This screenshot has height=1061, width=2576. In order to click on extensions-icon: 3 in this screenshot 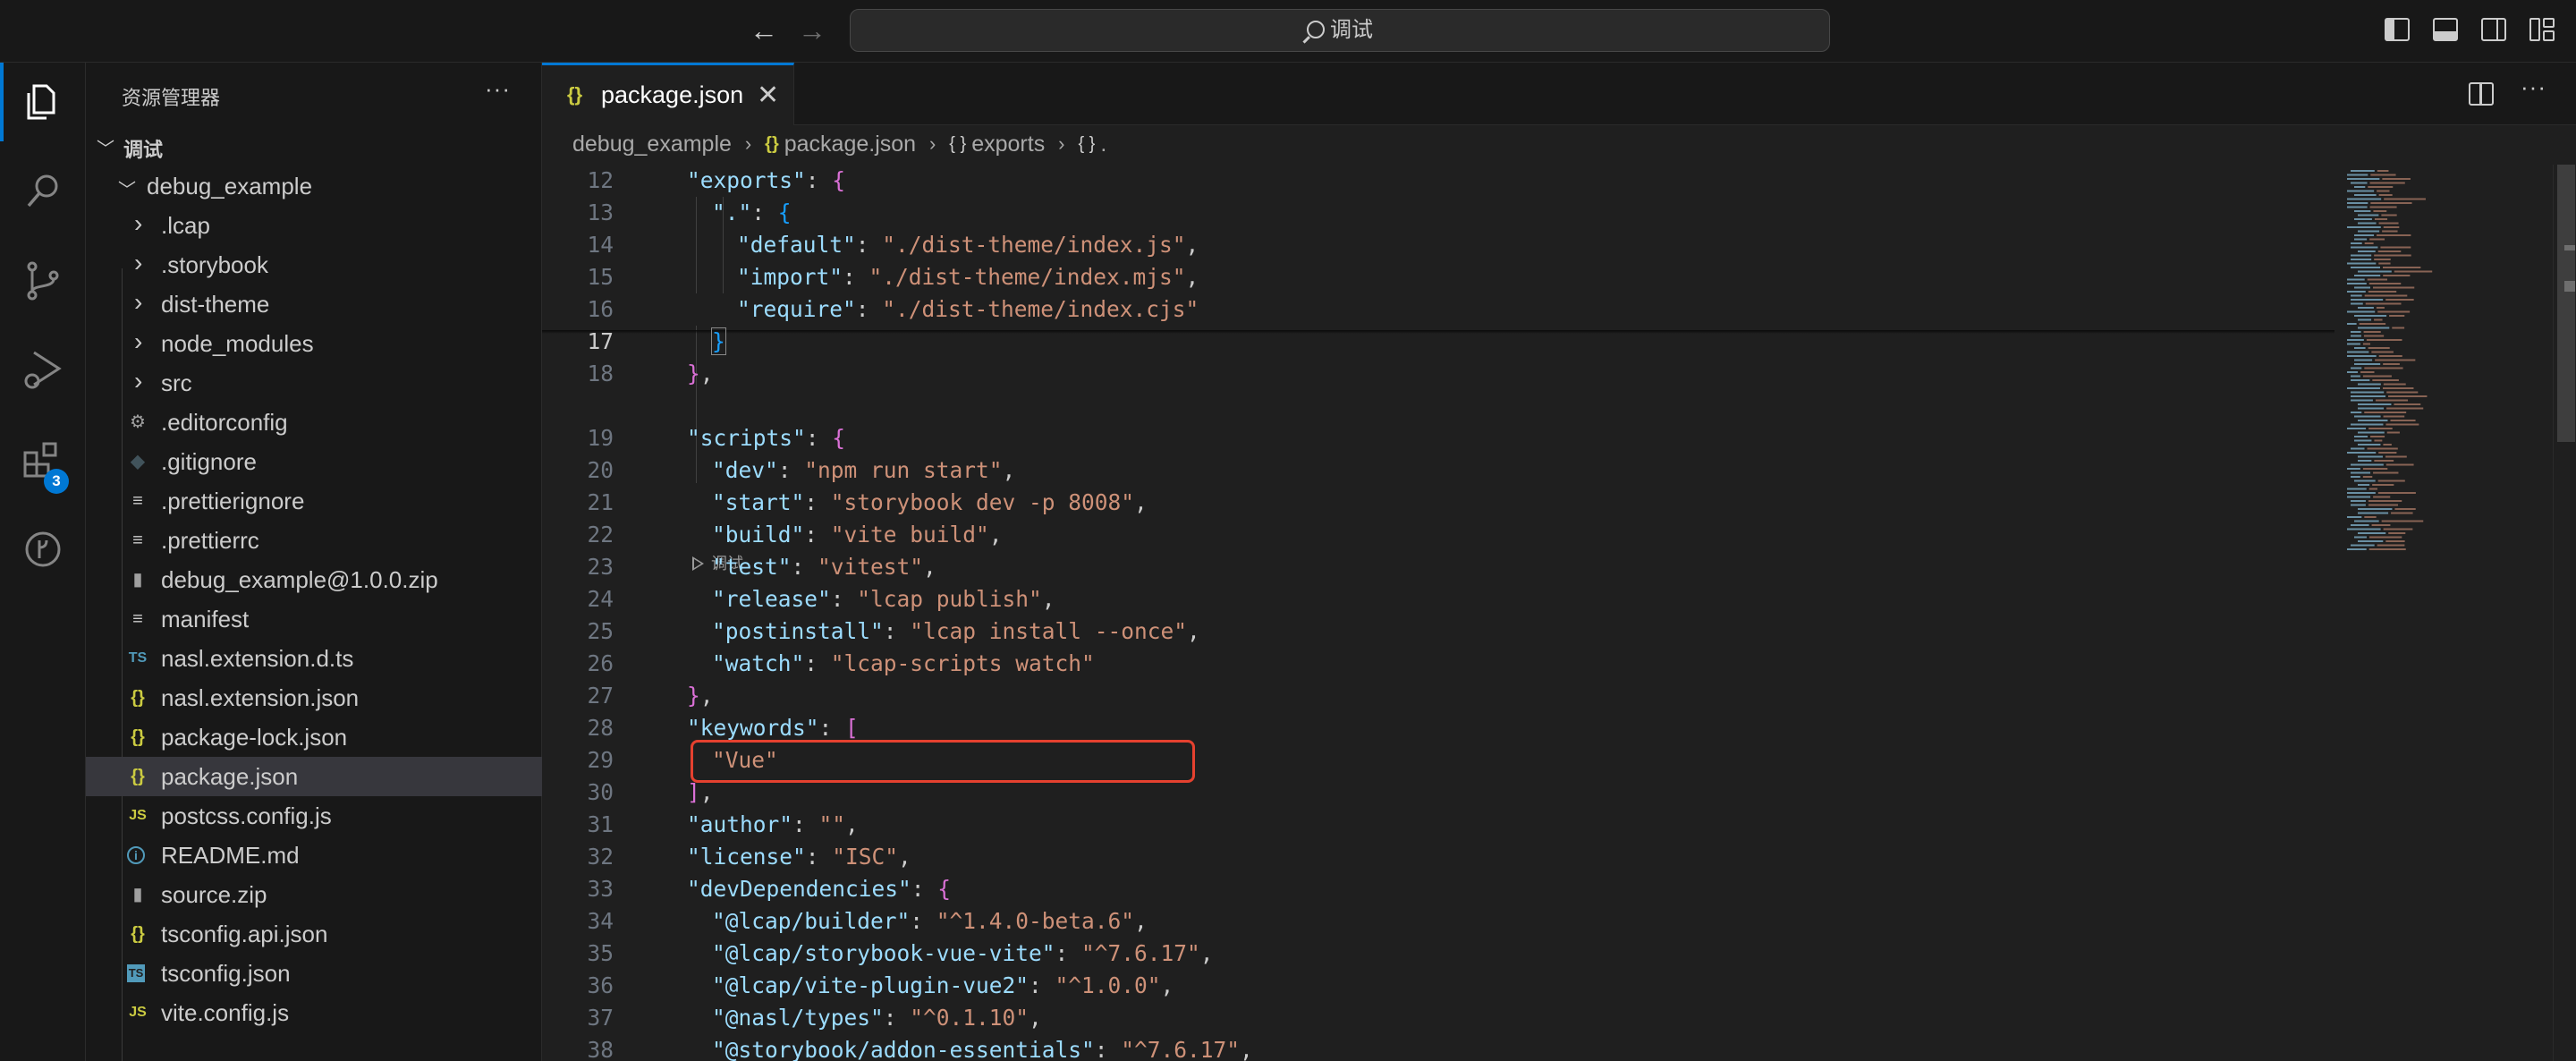, I will do `click(43, 459)`.